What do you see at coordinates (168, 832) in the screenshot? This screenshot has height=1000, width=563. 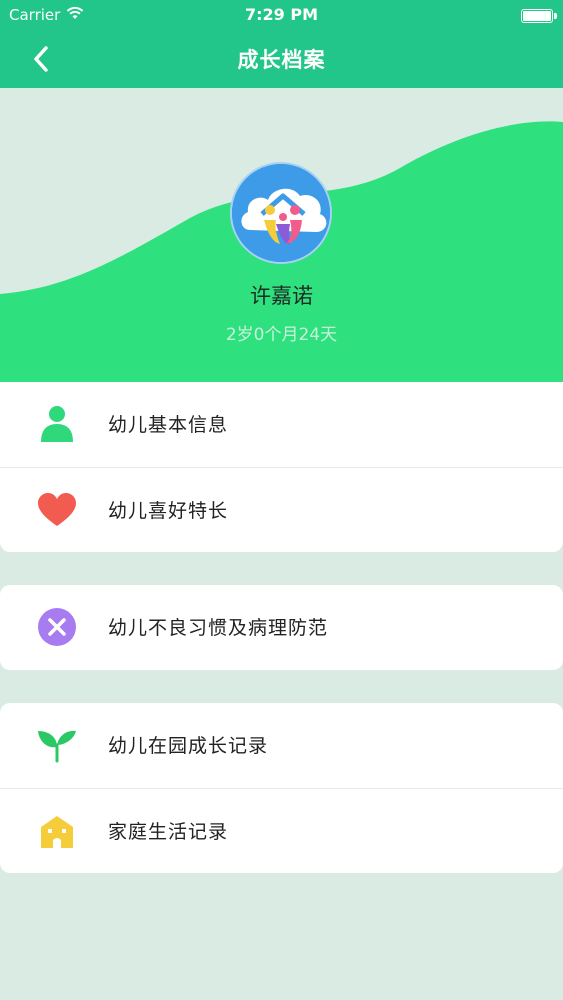 I see `menu-item-label: 家庭生活记录` at bounding box center [168, 832].